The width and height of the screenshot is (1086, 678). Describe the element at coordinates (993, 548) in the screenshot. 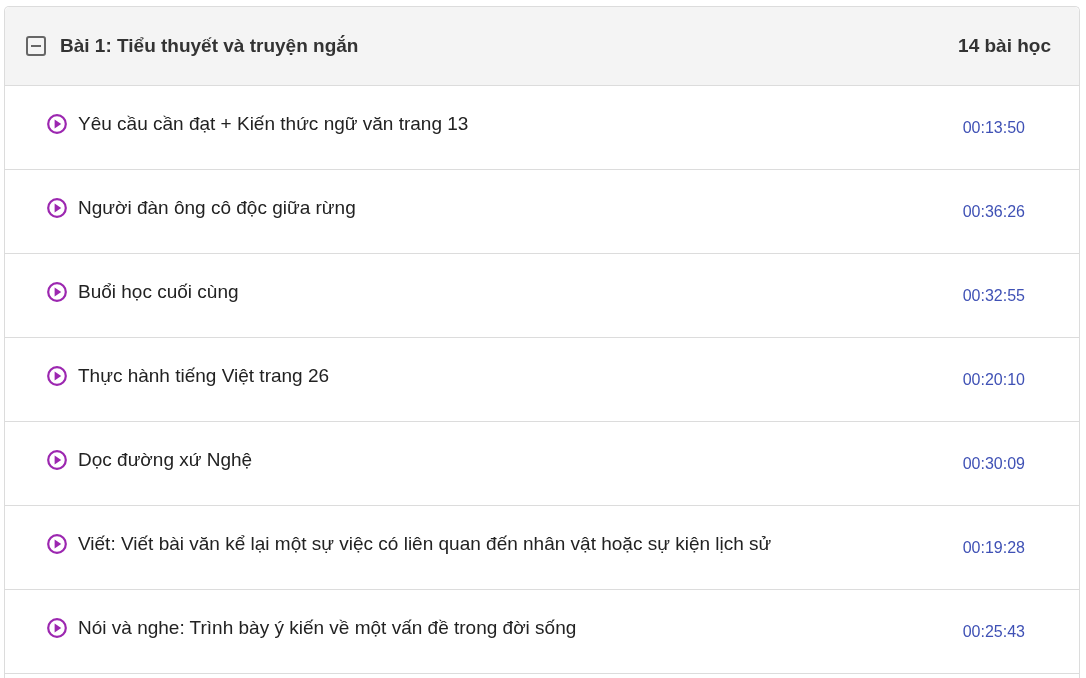

I see `lesson-duration: 00:19:28` at that location.